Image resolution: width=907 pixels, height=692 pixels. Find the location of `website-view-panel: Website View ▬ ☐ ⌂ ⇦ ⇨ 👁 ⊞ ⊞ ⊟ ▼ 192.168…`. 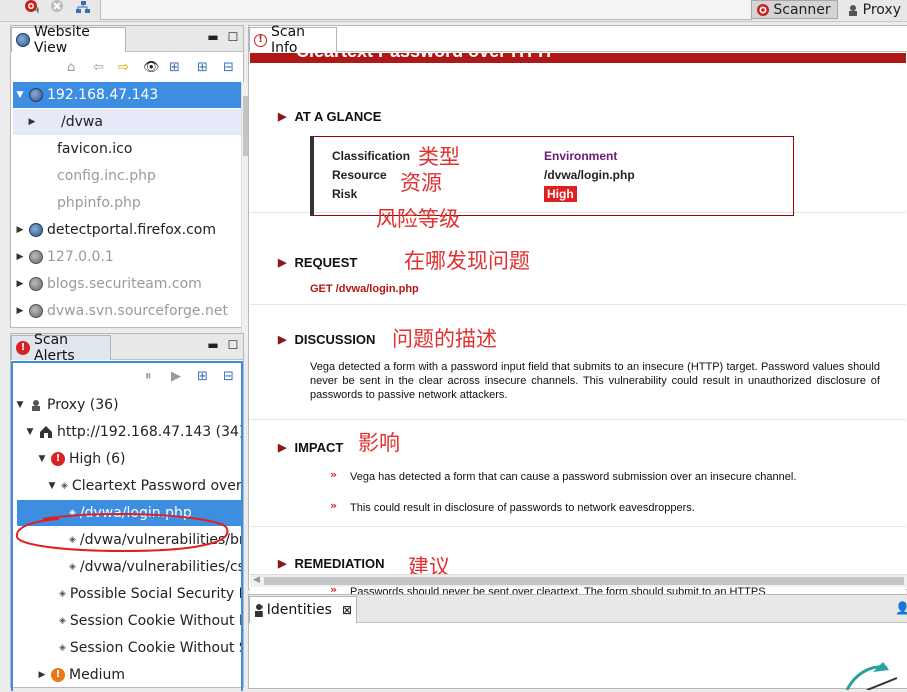

website-view-panel: Website View ▬ ☐ ⌂ ⇦ ⇨ 👁 ⊞ ⊞ ⊟ ▼ 192.168… is located at coordinates (131, 188).